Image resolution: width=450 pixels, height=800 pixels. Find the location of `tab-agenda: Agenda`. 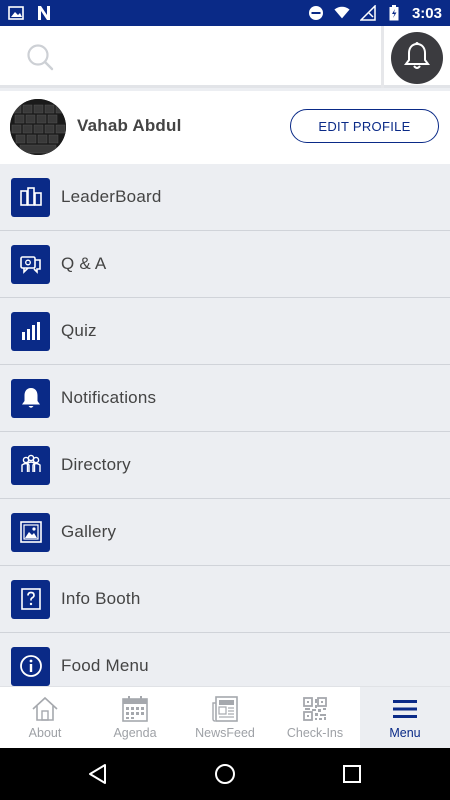

tab-agenda: Agenda is located at coordinates (135, 717).